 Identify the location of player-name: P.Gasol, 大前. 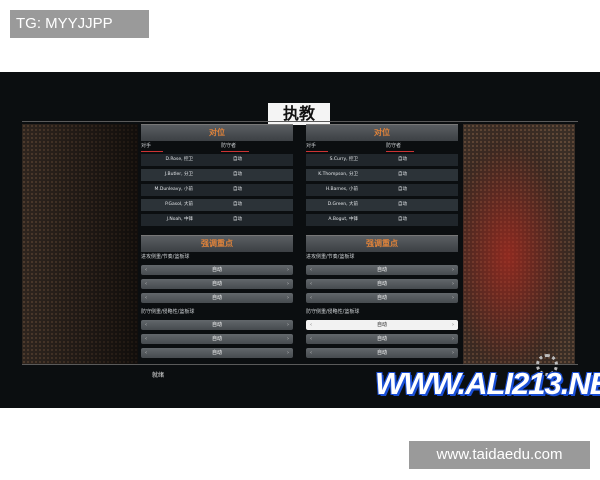
(179, 204).